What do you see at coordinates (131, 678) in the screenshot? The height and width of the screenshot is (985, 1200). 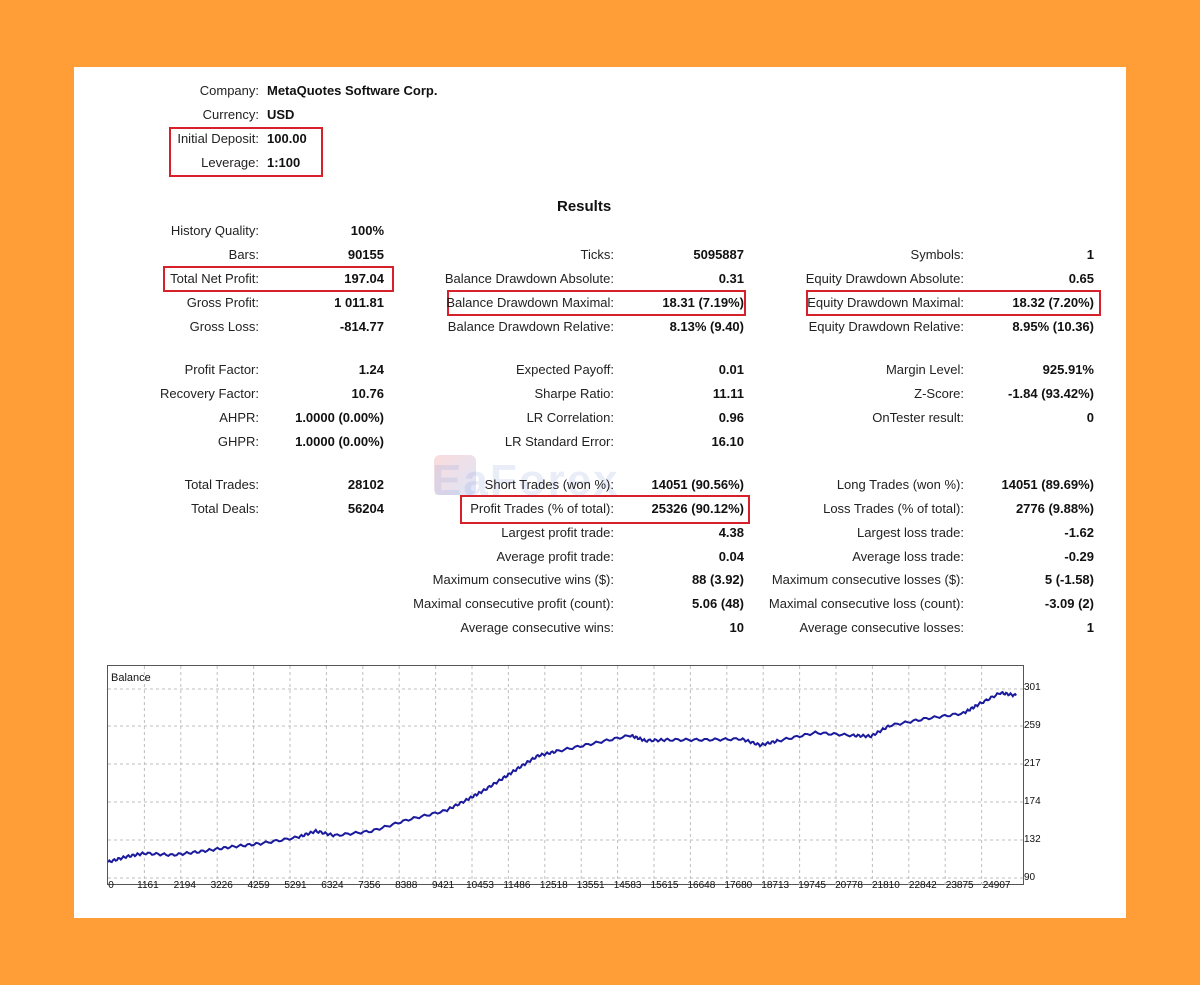 I see `chart-title: Balance` at bounding box center [131, 678].